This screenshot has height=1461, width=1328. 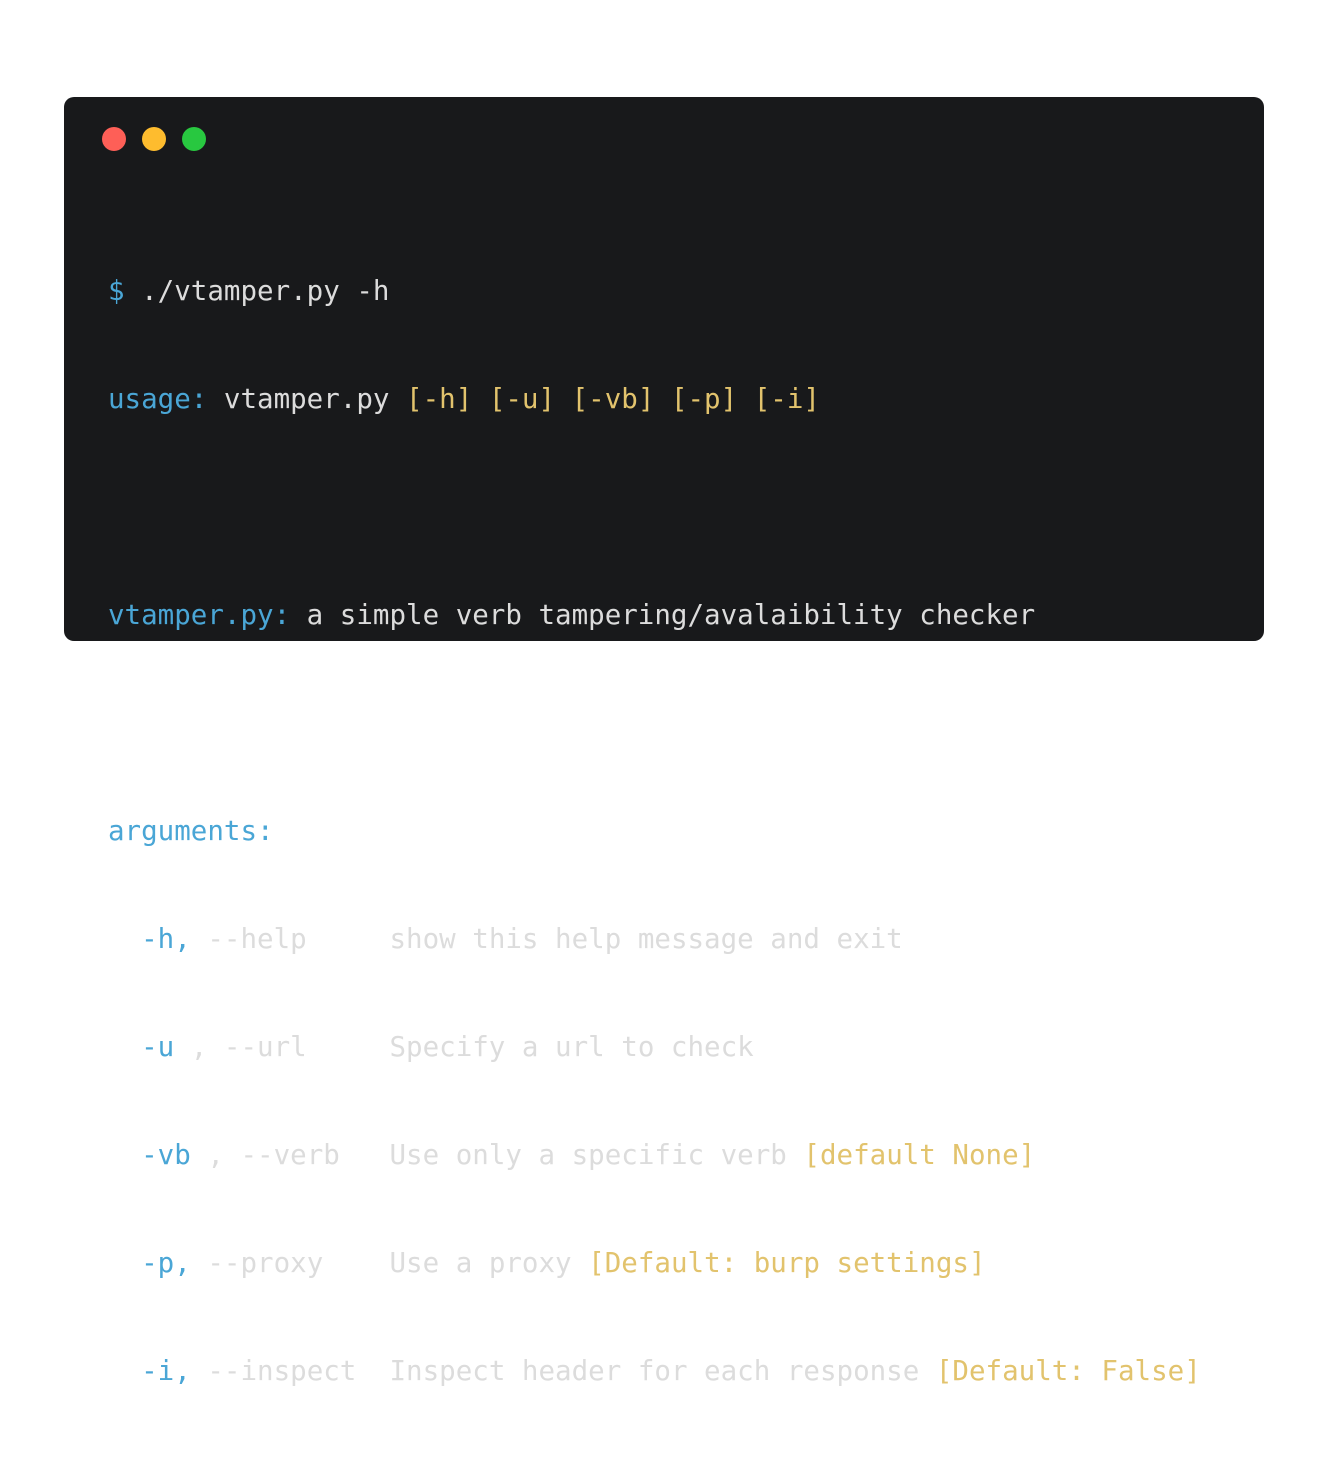 What do you see at coordinates (290, 939) in the screenshot?
I see `argument-long-flag: --help` at bounding box center [290, 939].